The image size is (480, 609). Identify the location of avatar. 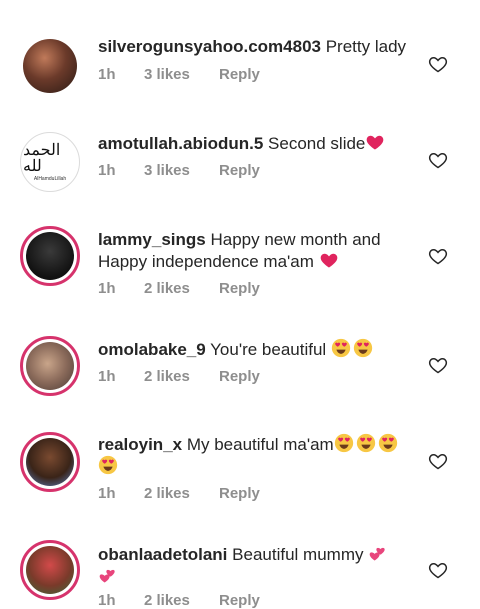
(50, 66).